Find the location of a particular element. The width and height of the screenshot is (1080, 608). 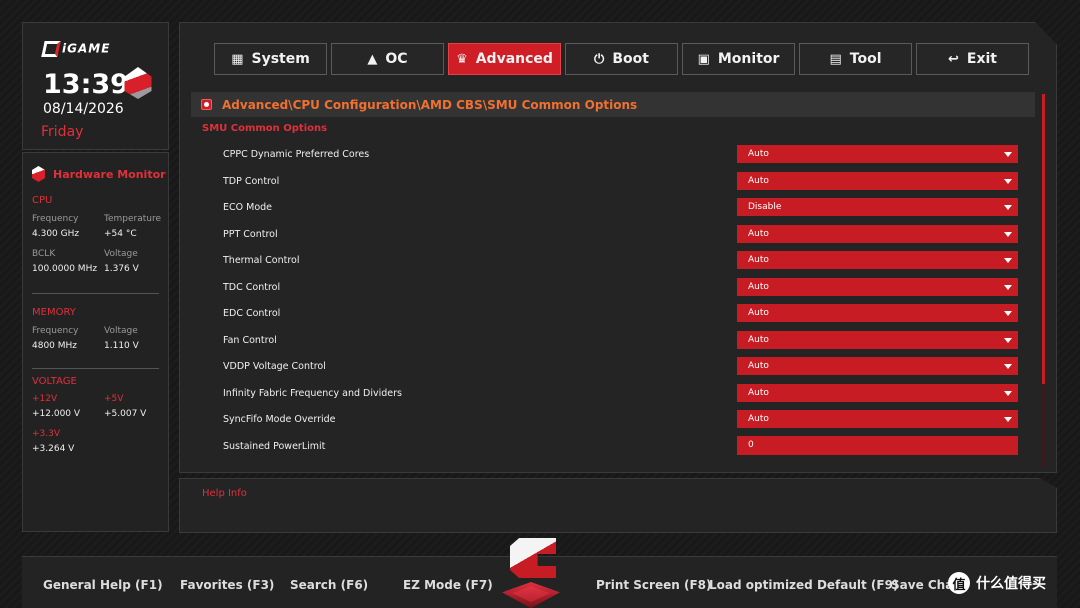

option-row: ECO Mode Disable is located at coordinates (610, 209).